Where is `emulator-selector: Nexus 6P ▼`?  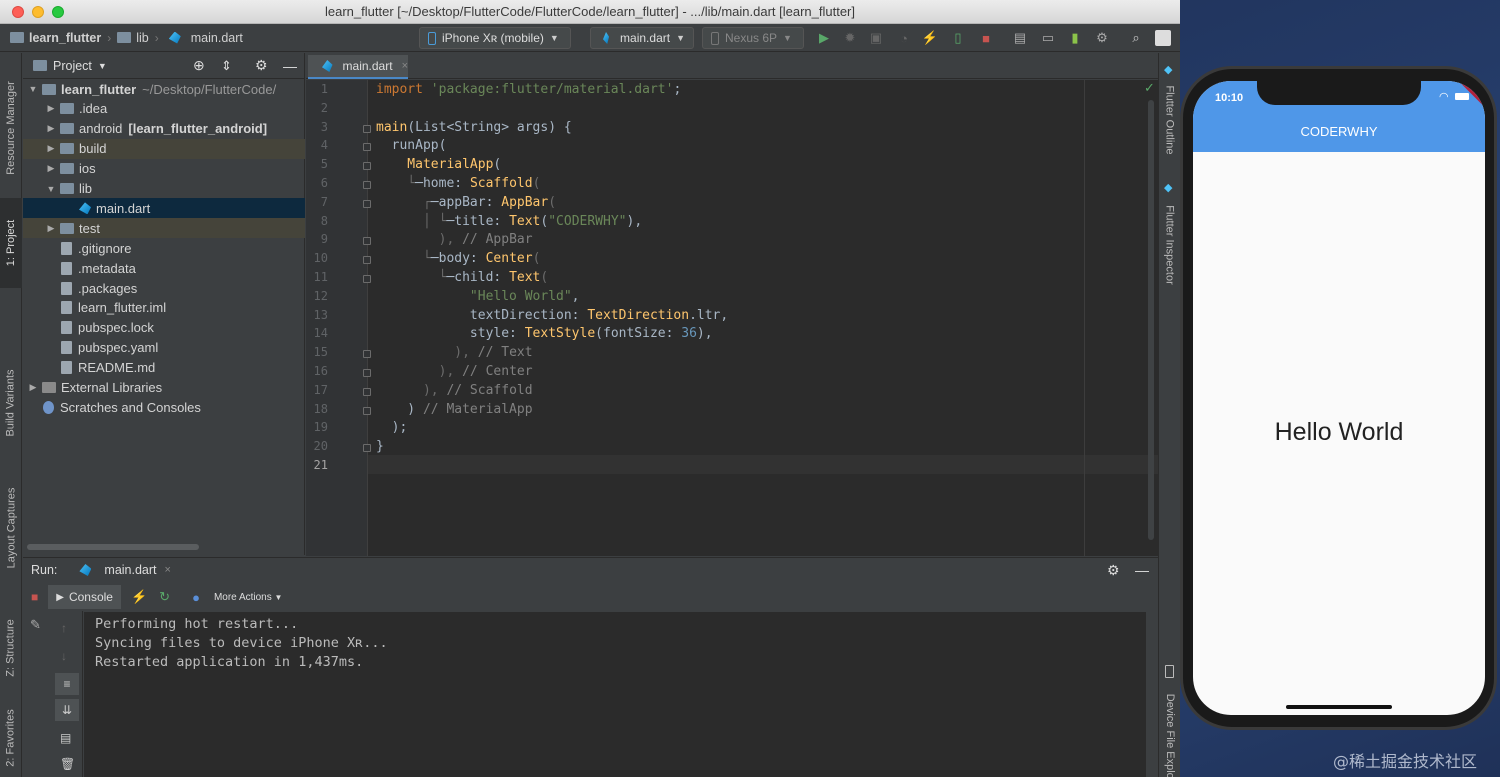 emulator-selector: Nexus 6P ▼ is located at coordinates (753, 38).